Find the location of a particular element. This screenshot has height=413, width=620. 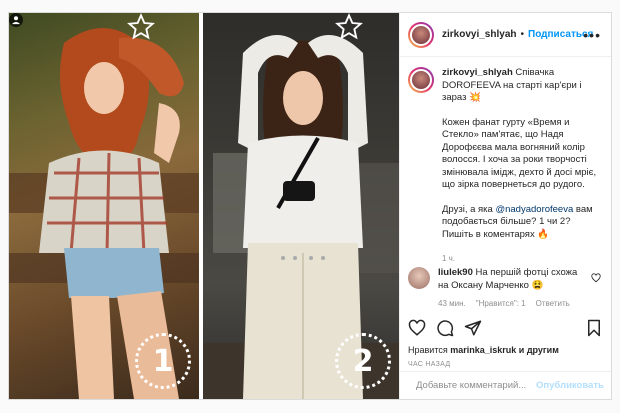

add-comment-bar: Опубликовать is located at coordinates (505, 385).